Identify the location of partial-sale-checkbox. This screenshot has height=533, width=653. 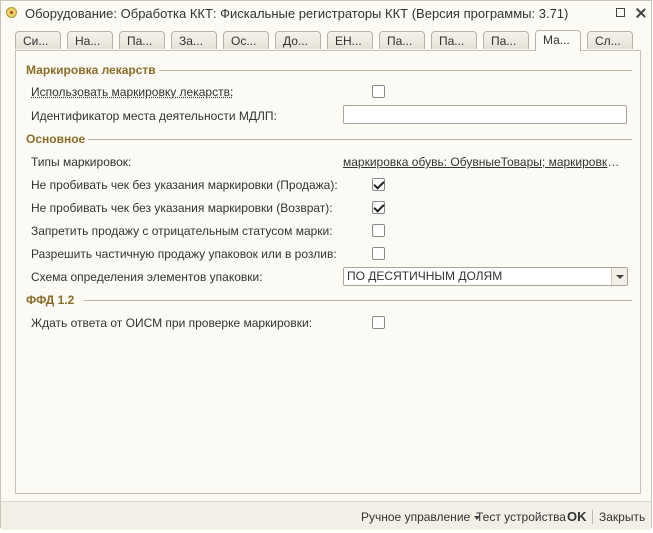
(378, 253).